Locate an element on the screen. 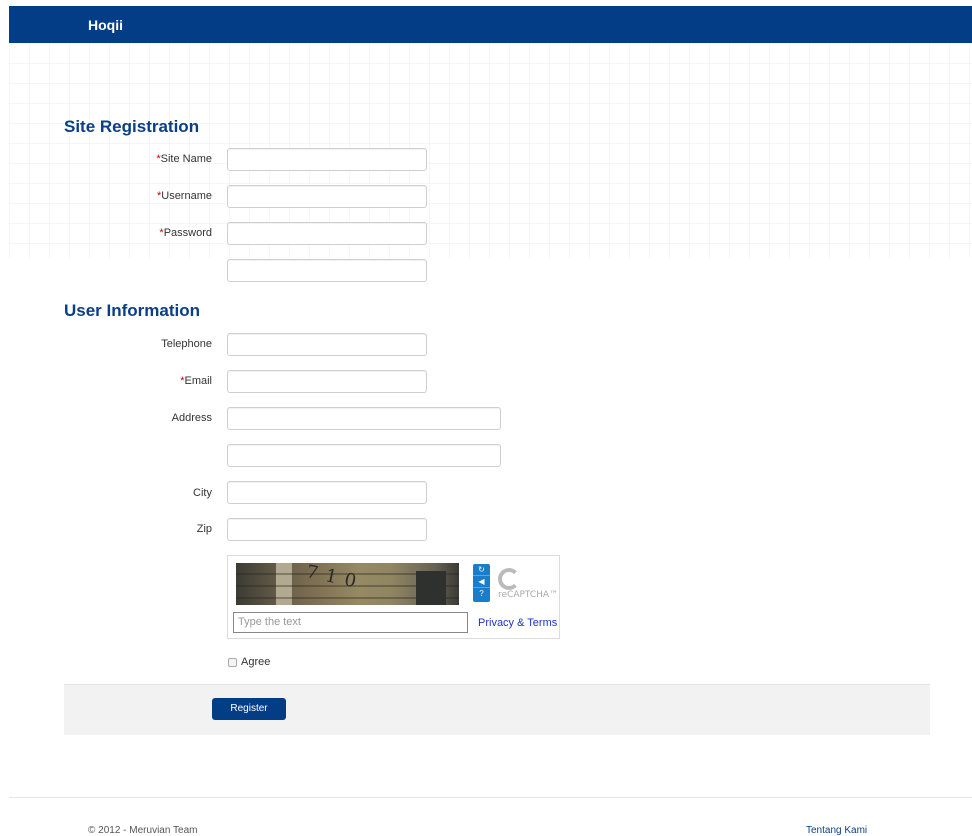 This screenshot has height=836, width=972. password-input is located at coordinates (327, 233).